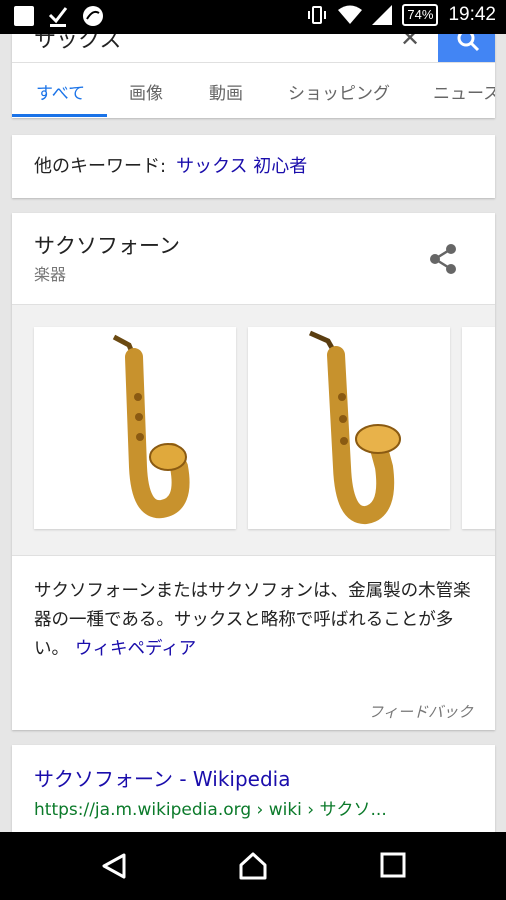 The image size is (506, 900). I want to click on clock: 19:42, so click(472, 14).